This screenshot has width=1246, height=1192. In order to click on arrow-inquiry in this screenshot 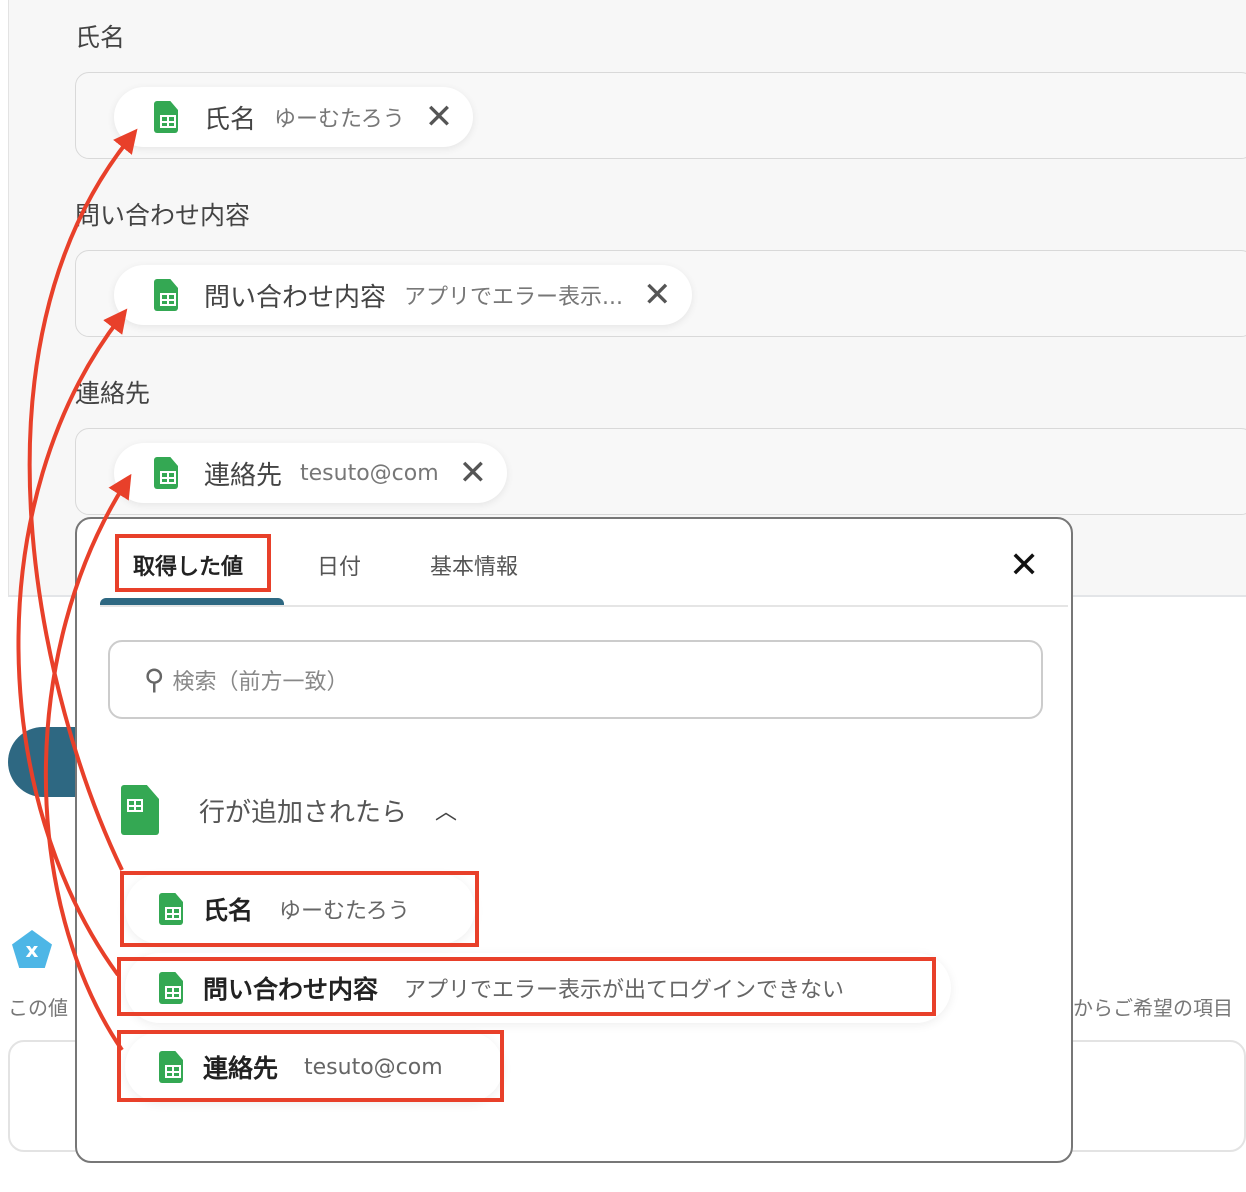, I will do `click(72, 642)`.